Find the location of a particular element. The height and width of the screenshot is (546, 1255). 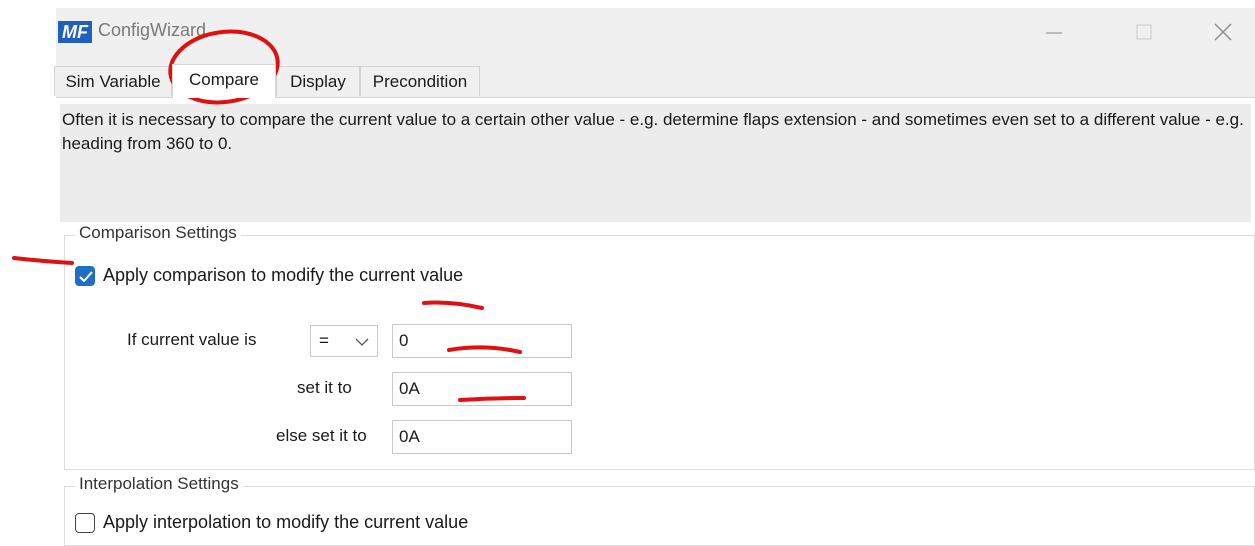

close-icon is located at coordinates (1223, 32).